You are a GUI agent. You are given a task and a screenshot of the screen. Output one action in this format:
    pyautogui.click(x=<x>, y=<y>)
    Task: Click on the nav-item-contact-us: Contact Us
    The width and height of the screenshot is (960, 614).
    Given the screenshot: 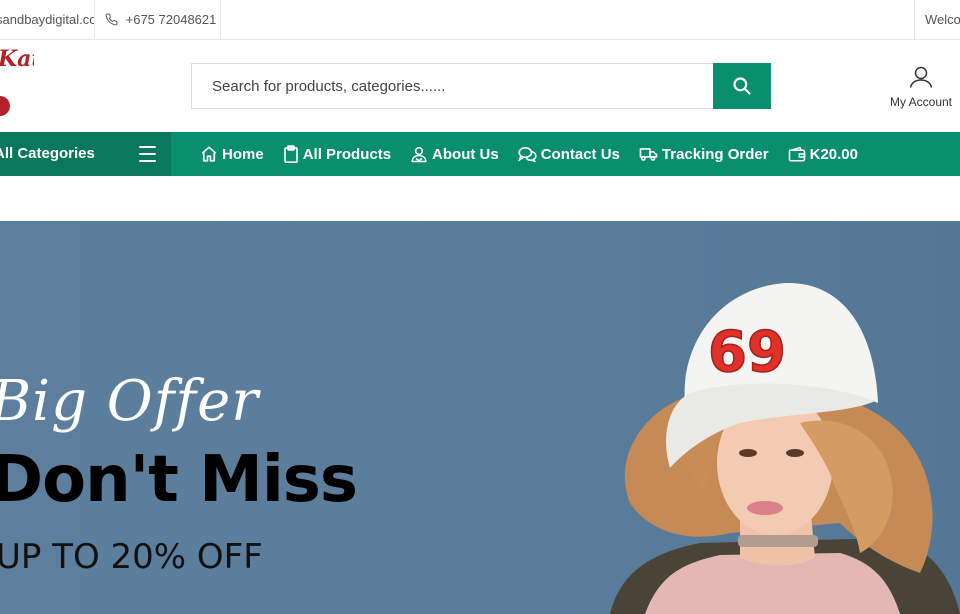 What is the action you would take?
    pyautogui.click(x=568, y=154)
    